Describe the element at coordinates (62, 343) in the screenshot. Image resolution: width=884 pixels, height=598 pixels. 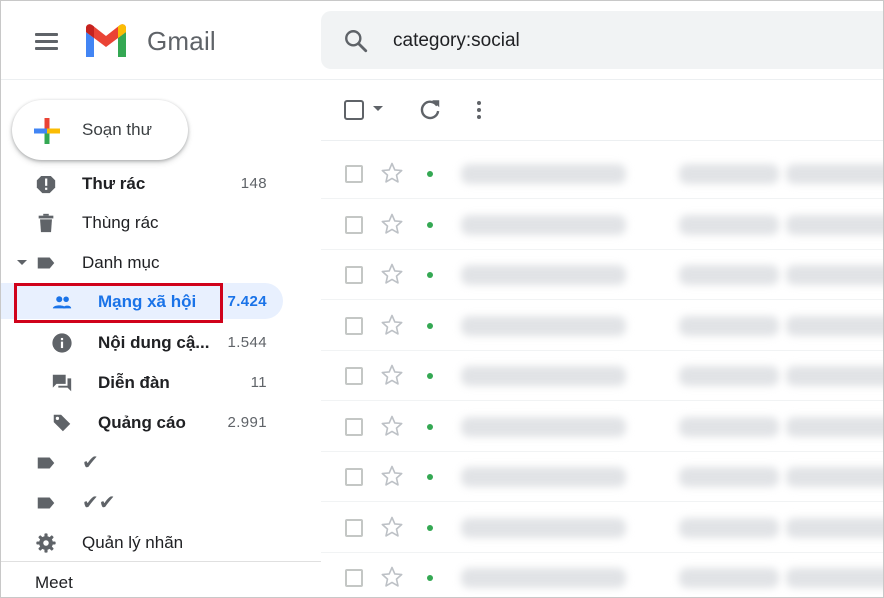
I see `info-icon` at that location.